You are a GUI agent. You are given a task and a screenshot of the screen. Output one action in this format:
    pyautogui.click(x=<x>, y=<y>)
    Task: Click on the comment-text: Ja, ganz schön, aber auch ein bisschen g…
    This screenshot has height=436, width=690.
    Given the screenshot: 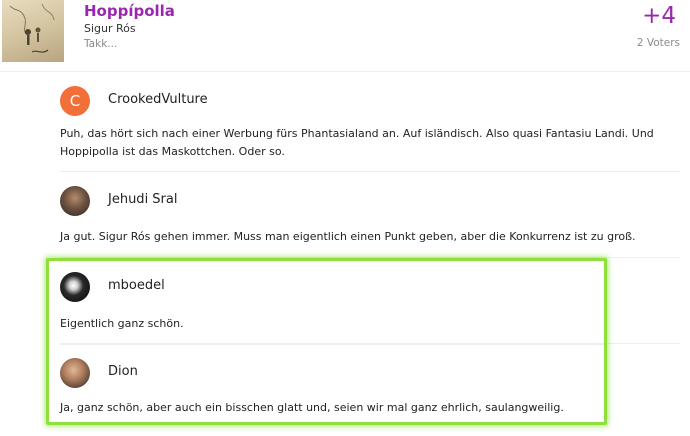 What is the action you would take?
    pyautogui.click(x=312, y=407)
    